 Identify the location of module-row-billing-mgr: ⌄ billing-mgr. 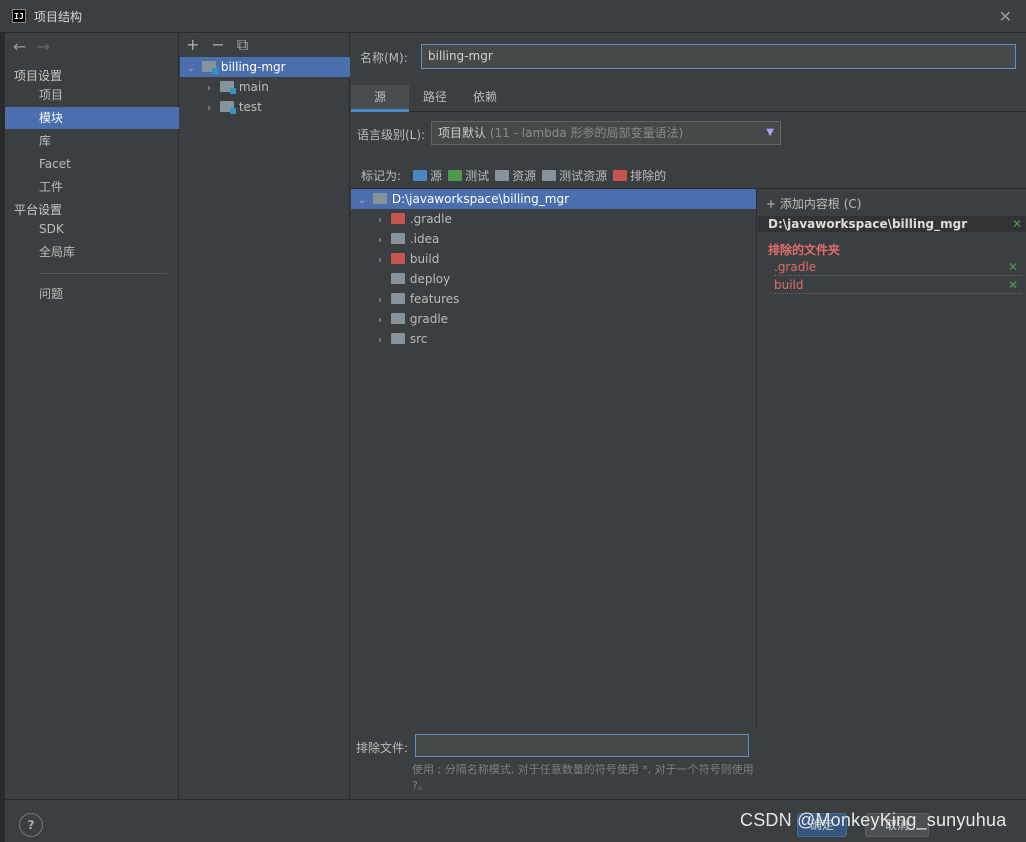
(265, 67).